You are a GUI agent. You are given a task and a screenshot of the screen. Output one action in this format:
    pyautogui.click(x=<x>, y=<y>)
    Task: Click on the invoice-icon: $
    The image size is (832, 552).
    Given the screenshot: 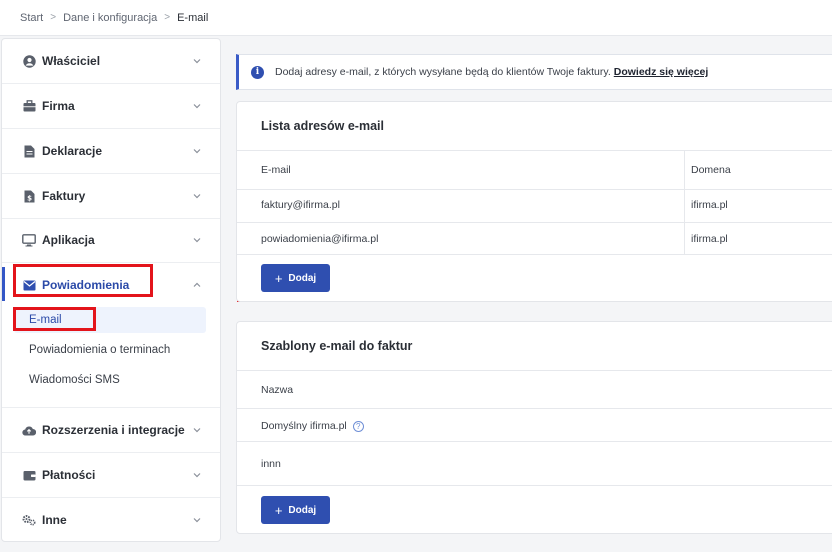 What is the action you would take?
    pyautogui.click(x=29, y=196)
    